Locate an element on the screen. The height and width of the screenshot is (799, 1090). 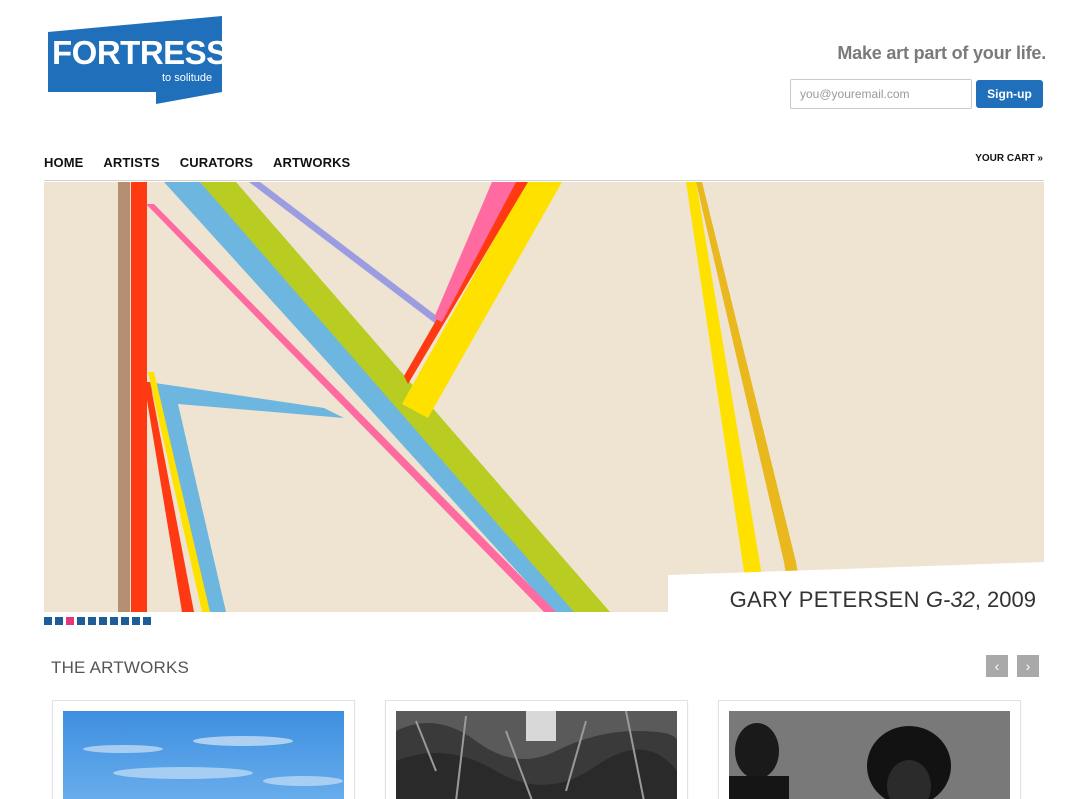
hero-artwork-title: G-32 is located at coordinates (950, 599).